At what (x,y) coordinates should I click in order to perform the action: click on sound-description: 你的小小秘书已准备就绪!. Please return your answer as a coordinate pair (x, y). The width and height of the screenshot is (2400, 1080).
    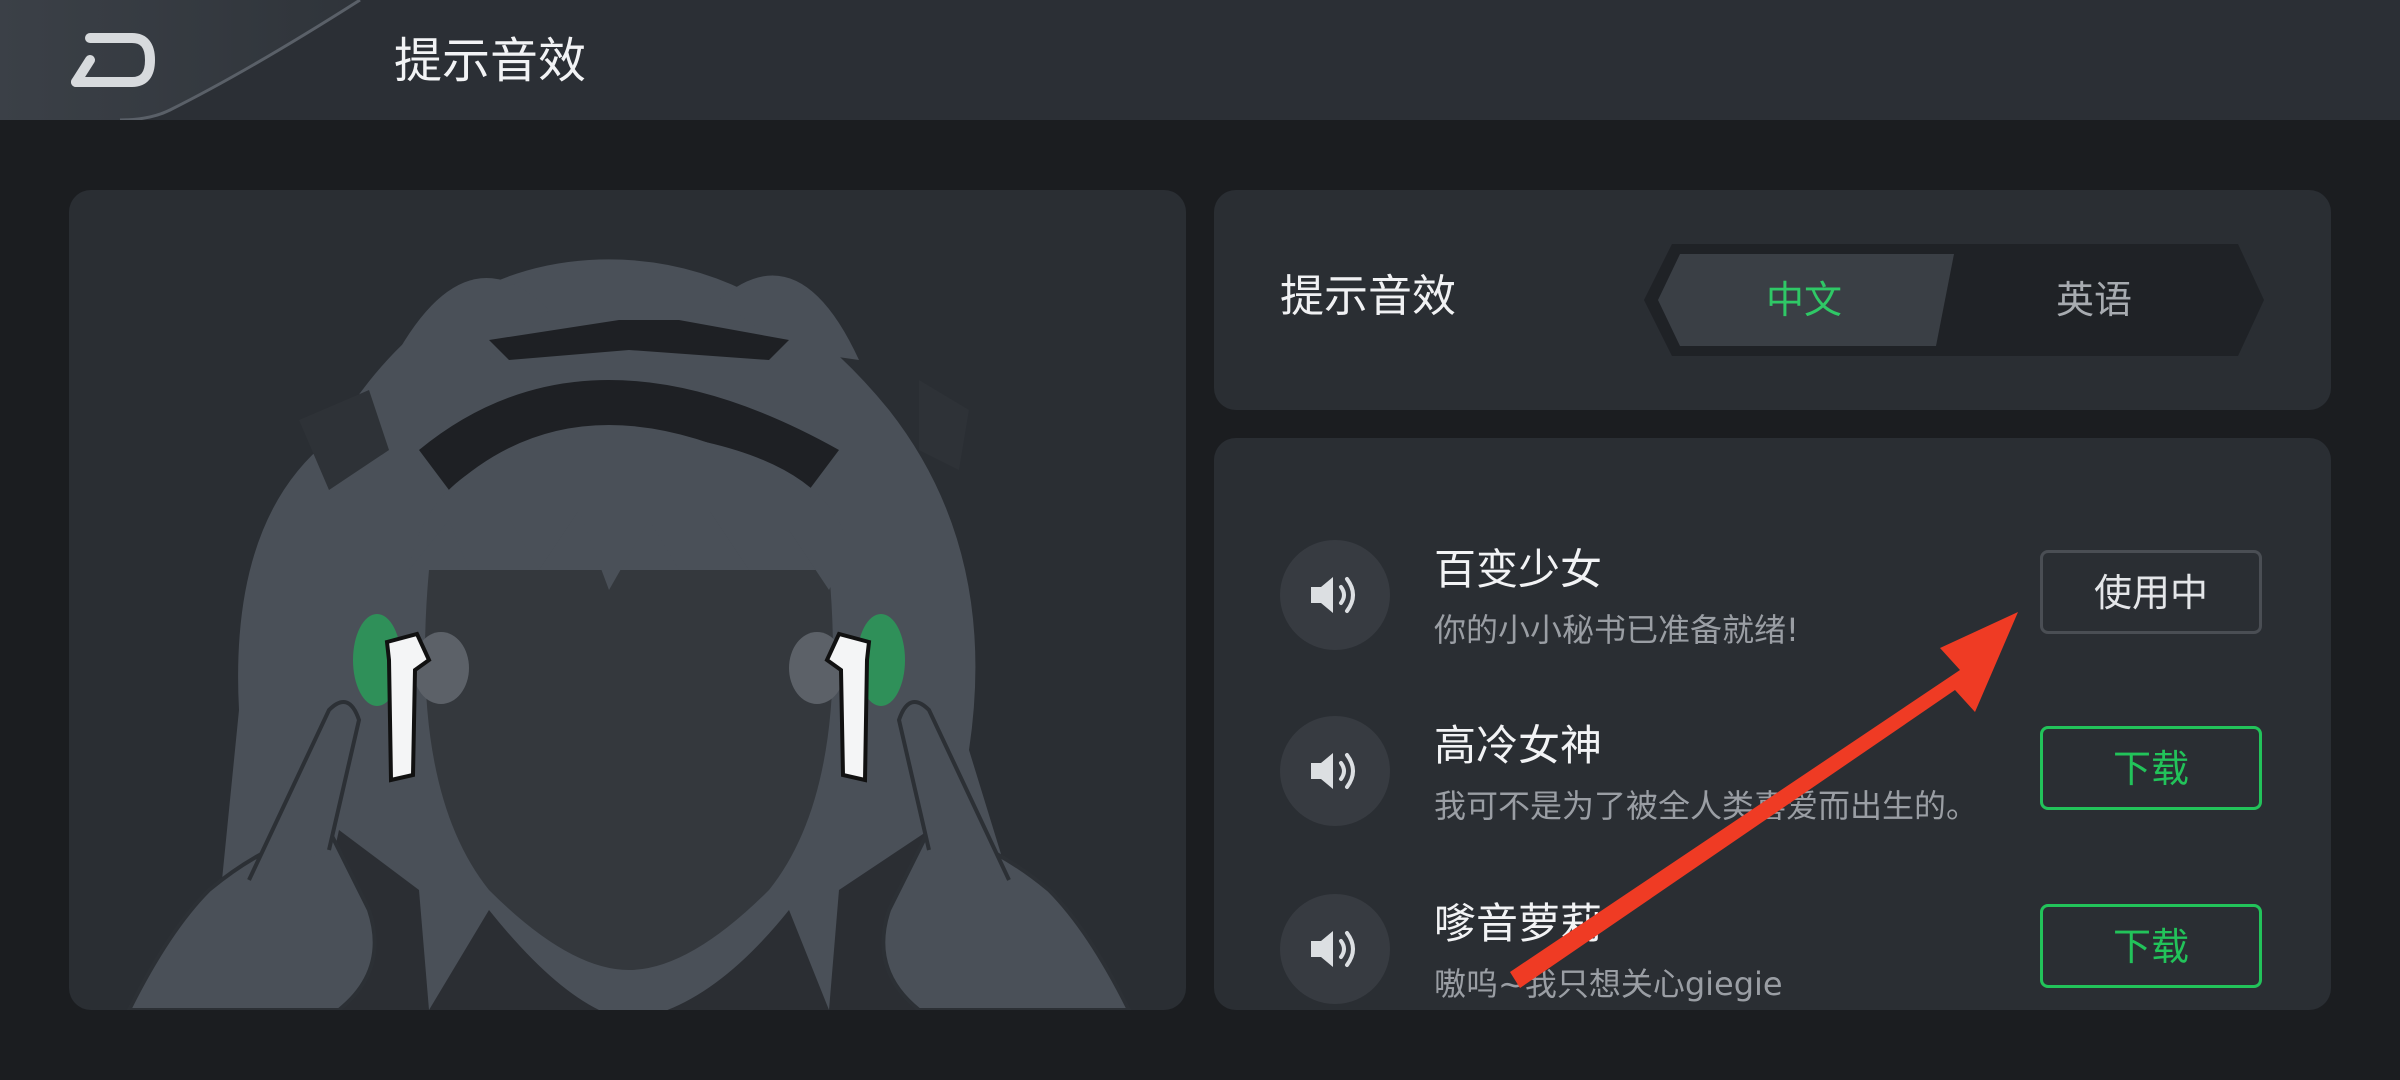
    Looking at the image, I should click on (1616, 630).